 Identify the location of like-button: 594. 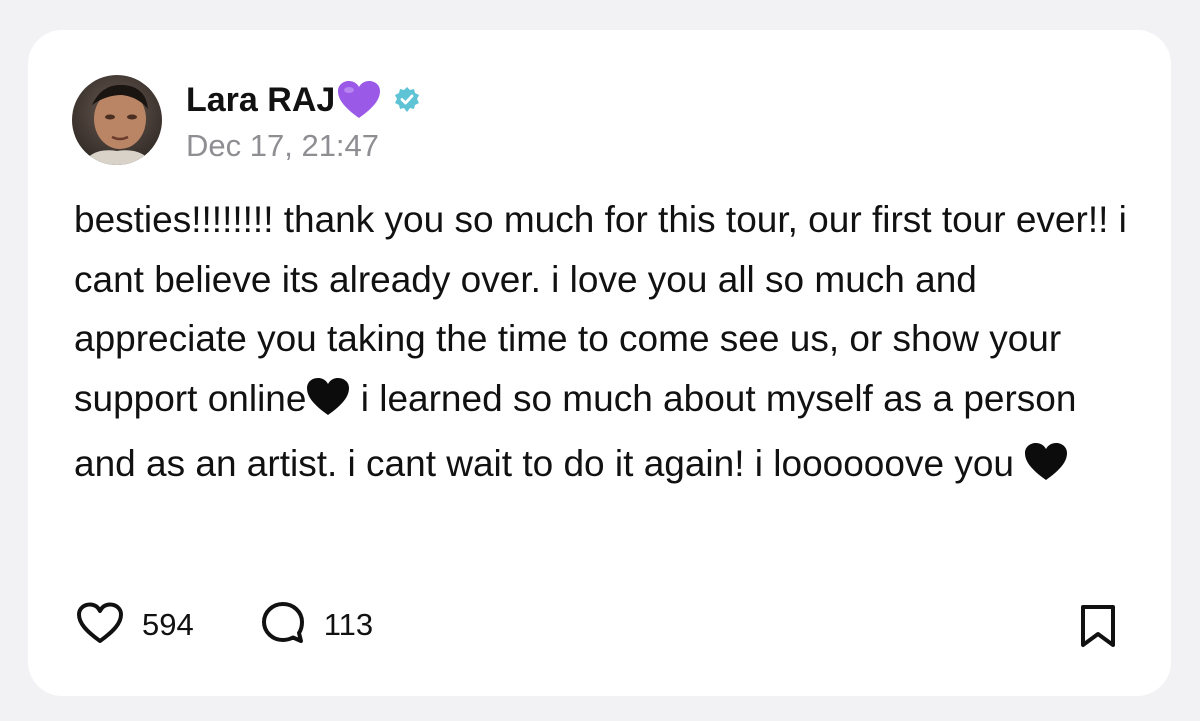
(135, 625).